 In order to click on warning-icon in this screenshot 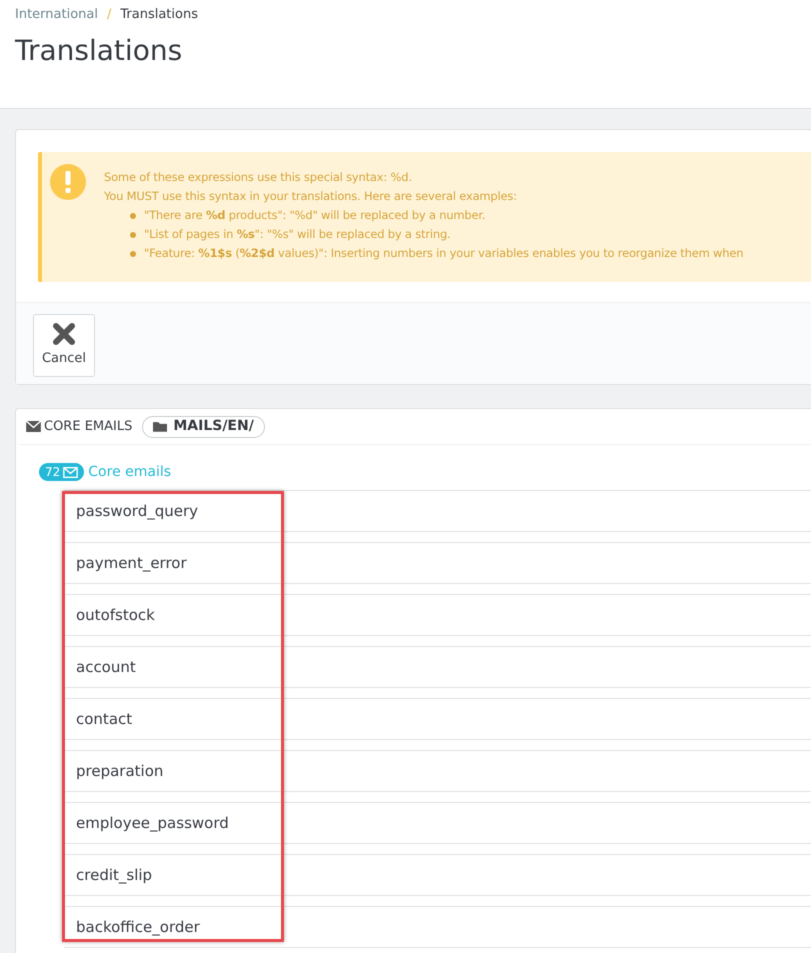, I will do `click(68, 182)`.